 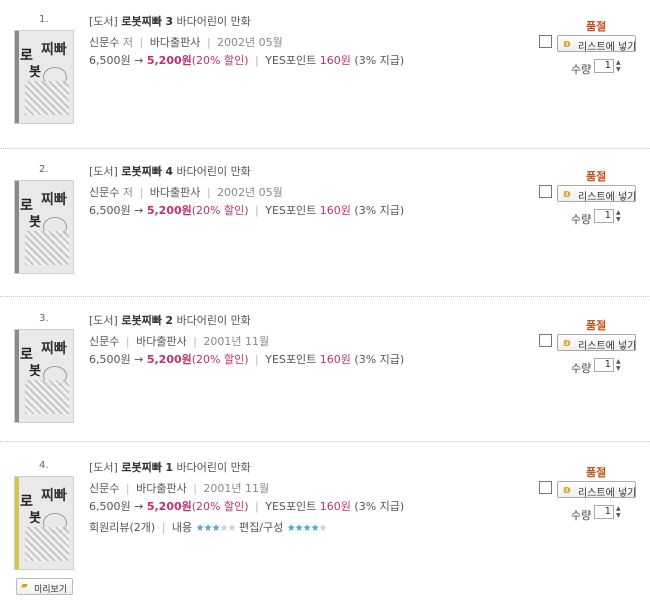 I want to click on status-badge: 품절, so click(x=596, y=472).